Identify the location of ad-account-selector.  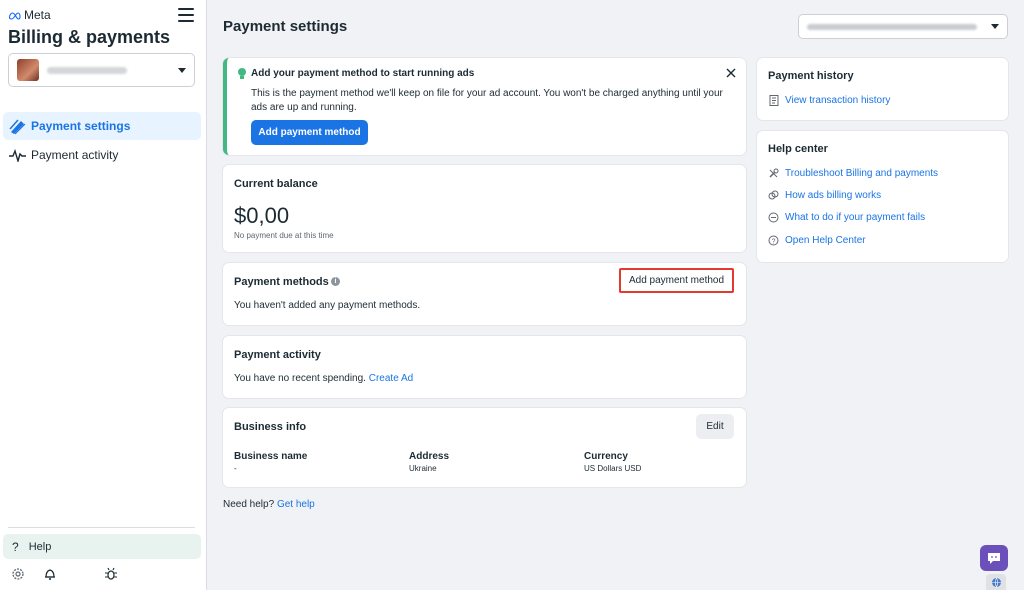
(903, 26).